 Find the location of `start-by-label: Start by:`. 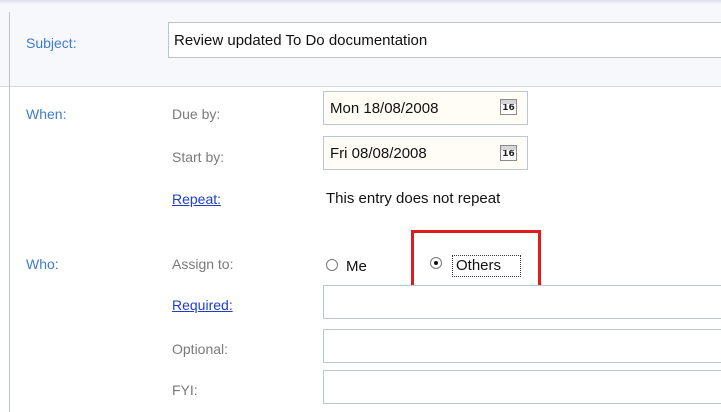

start-by-label: Start by: is located at coordinates (198, 157).